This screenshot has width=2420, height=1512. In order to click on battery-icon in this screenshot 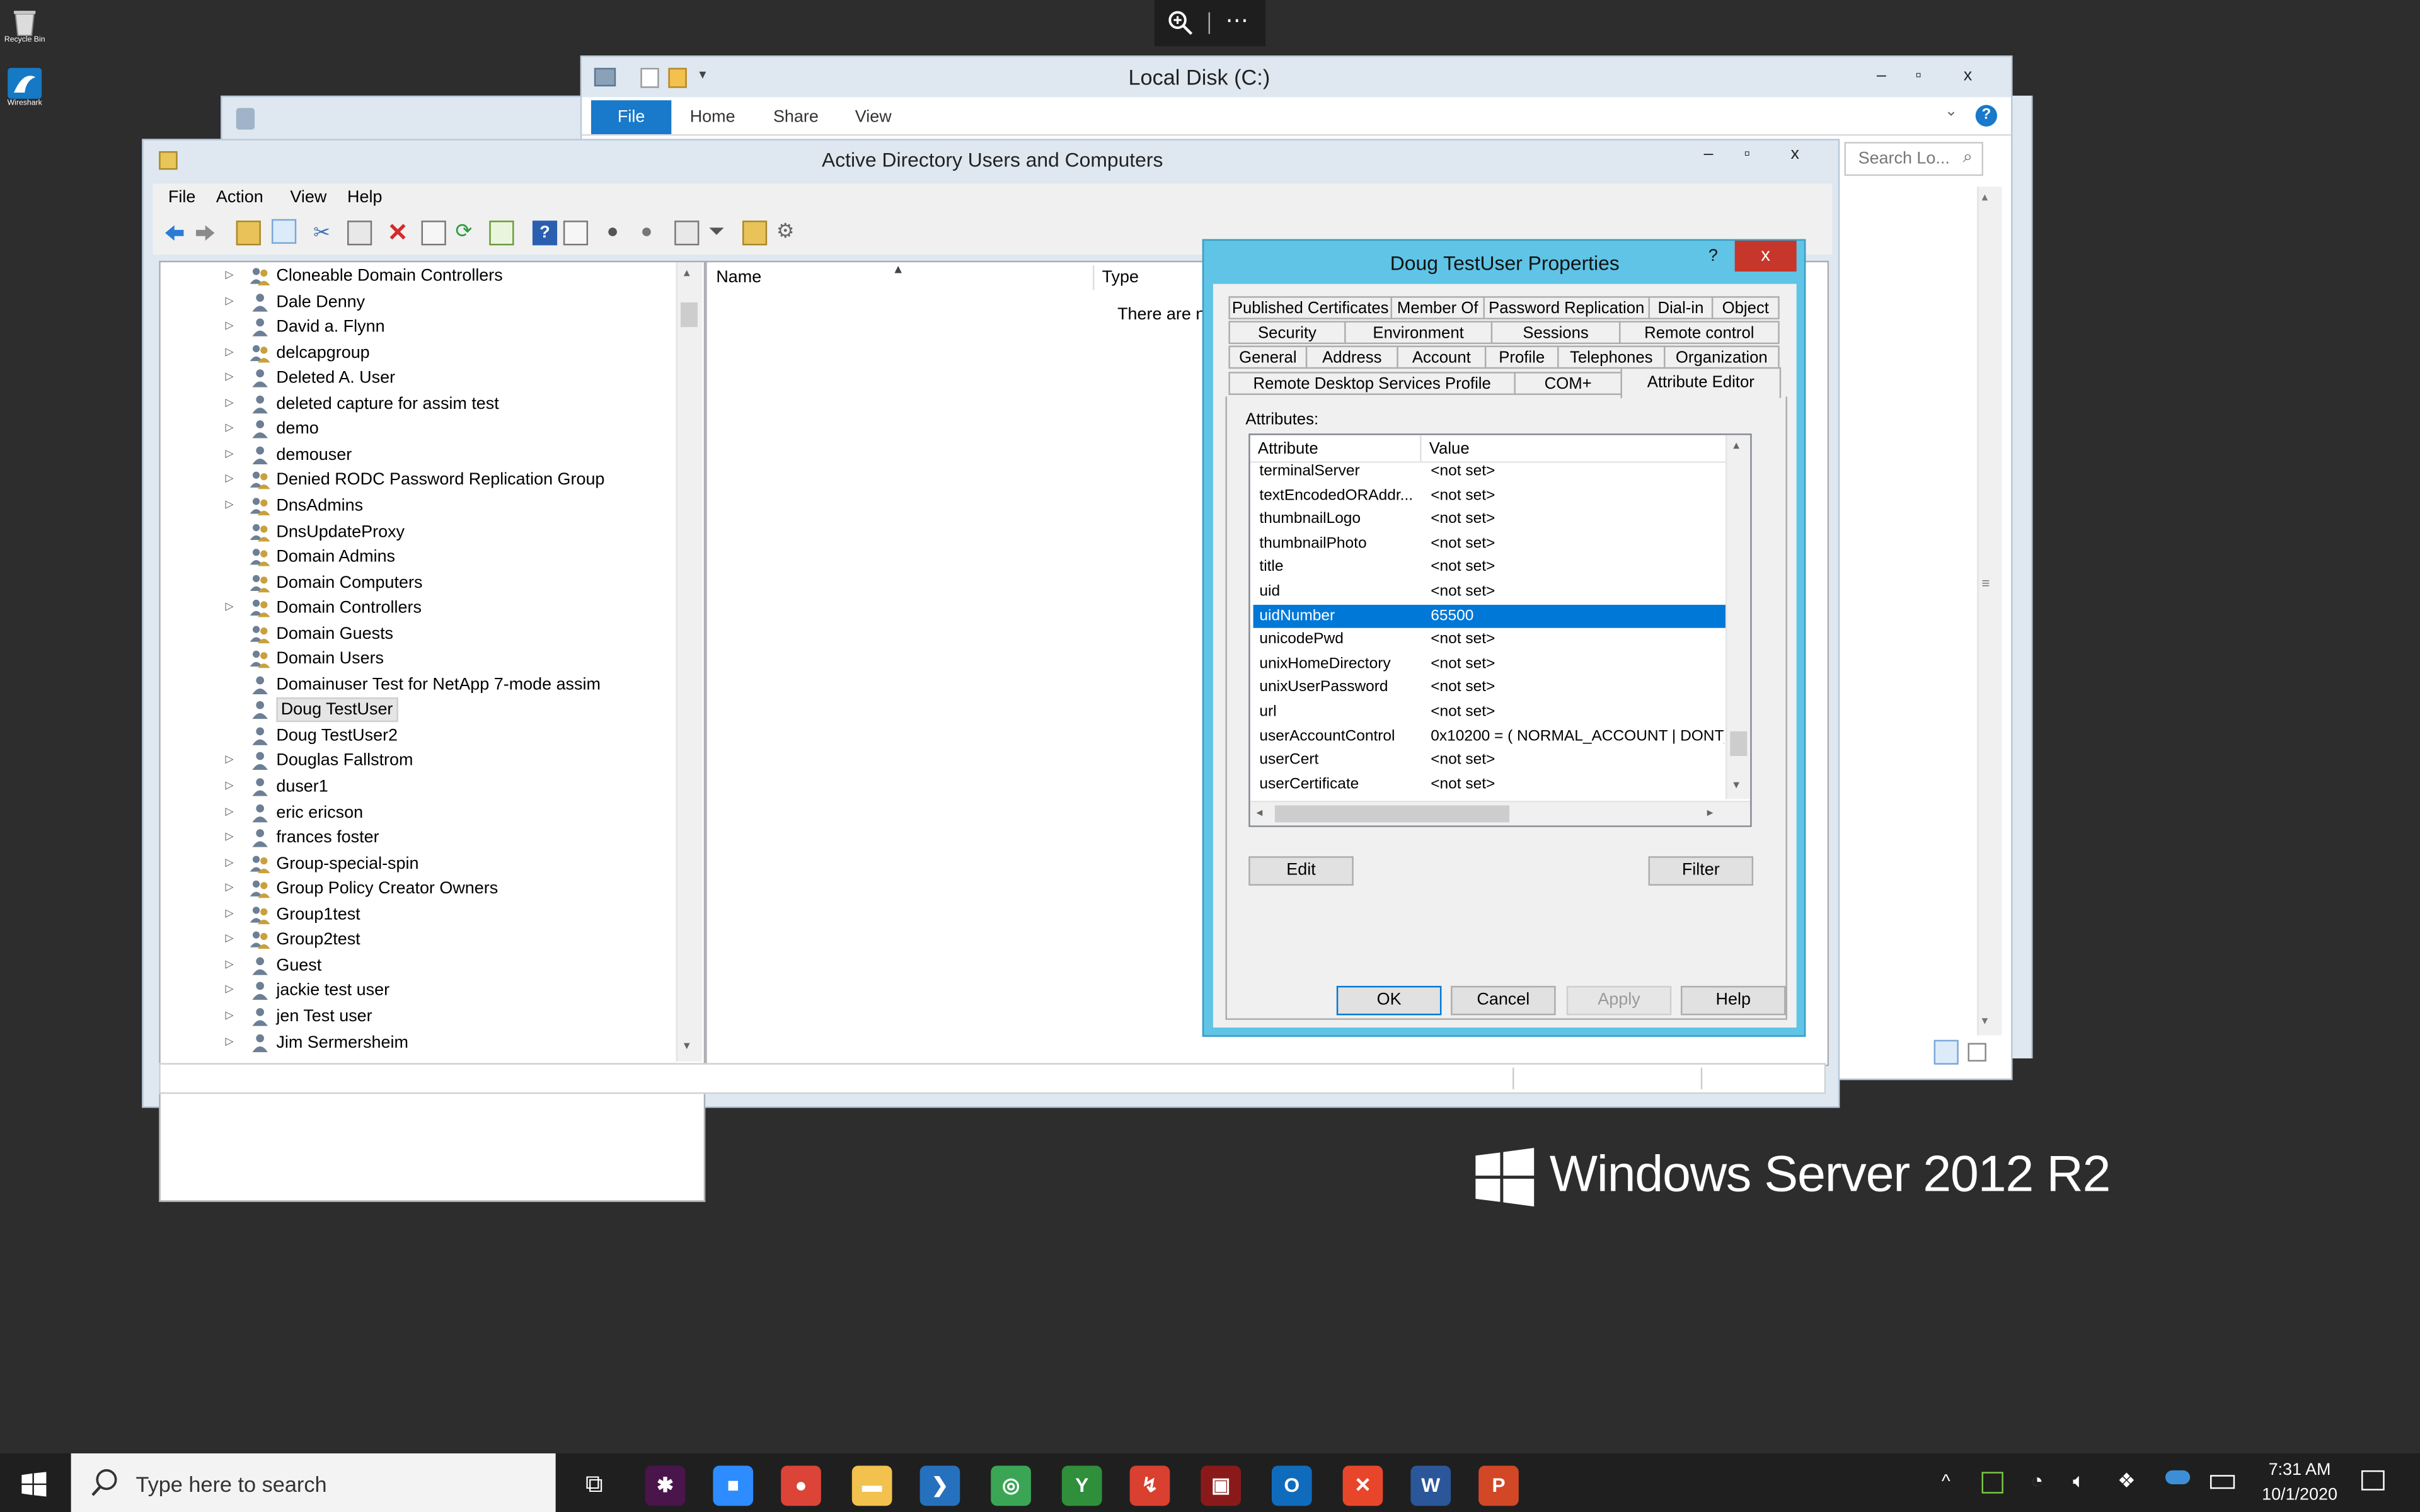, I will do `click(2223, 1482)`.